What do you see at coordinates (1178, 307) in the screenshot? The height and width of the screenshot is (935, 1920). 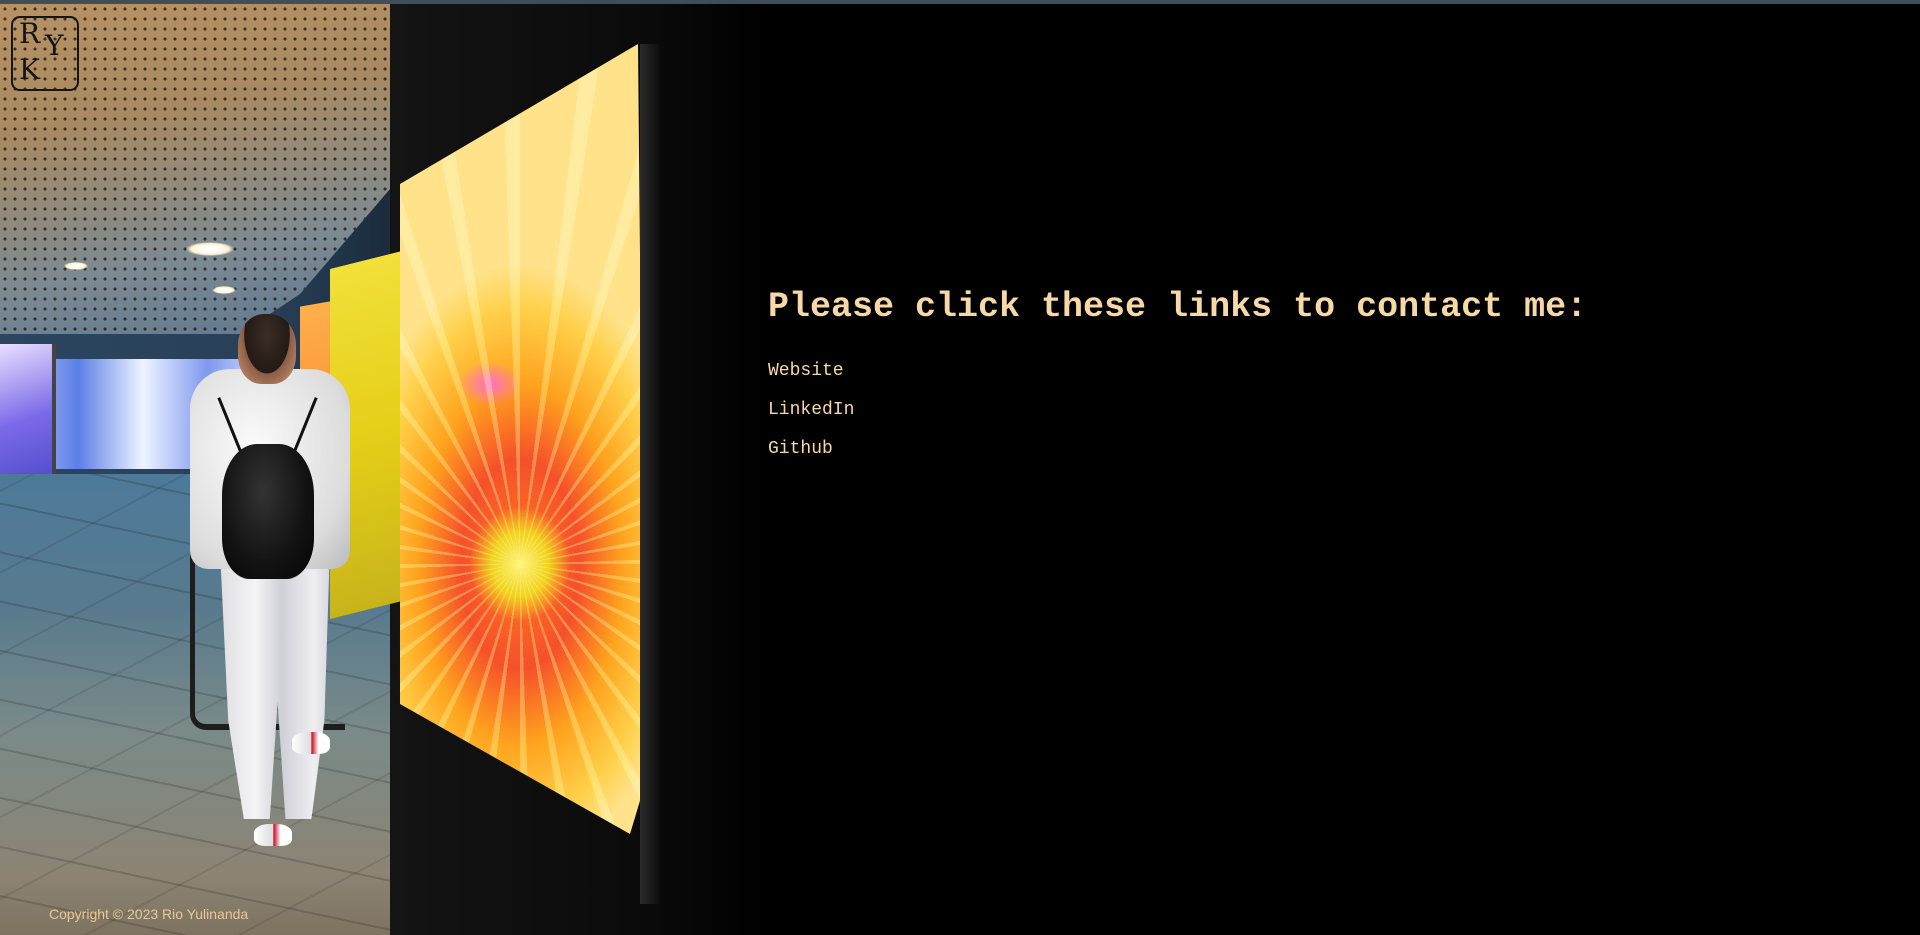 I see `contact-heading: Please click these links to contact me:` at bounding box center [1178, 307].